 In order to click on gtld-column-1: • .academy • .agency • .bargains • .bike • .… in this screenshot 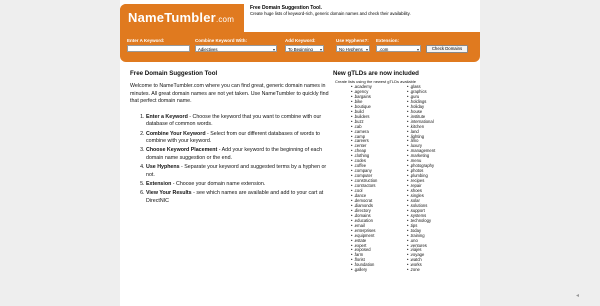, I will do `click(372, 178)`.